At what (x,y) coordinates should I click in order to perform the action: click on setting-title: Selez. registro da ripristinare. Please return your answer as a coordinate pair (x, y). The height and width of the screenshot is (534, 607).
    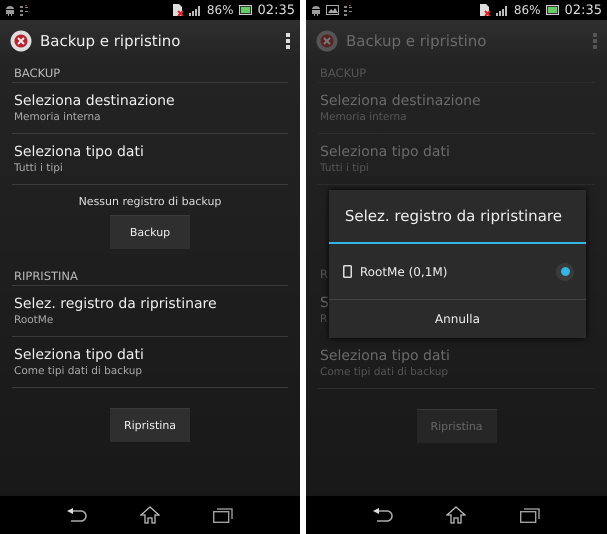
    Looking at the image, I should click on (150, 304).